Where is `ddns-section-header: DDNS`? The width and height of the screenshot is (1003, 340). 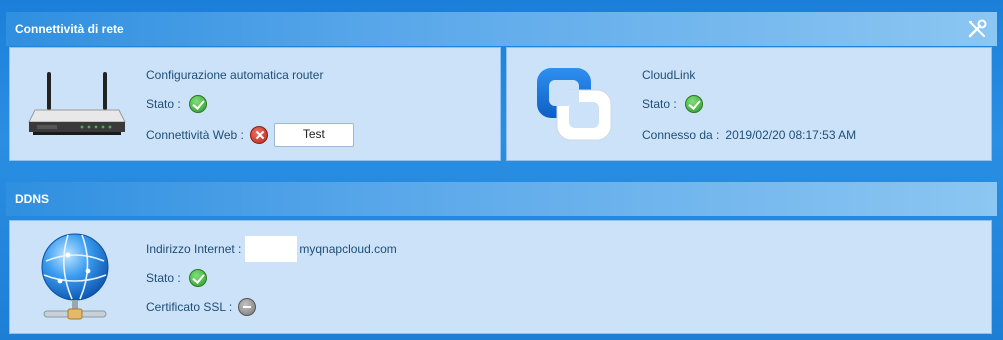
ddns-section-header: DDNS is located at coordinates (501, 199).